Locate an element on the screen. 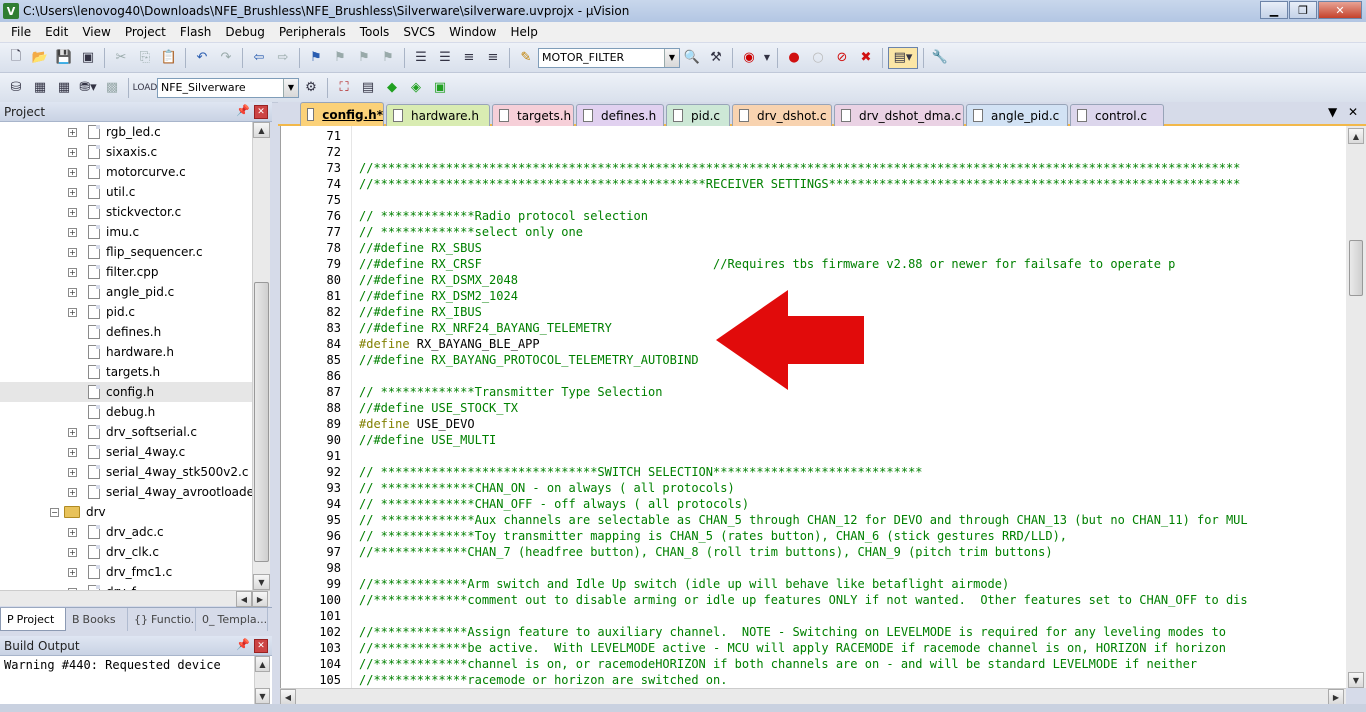 Image resolution: width=1366 pixels, height=712 pixels. tree-item: defines.h is located at coordinates (126, 332).